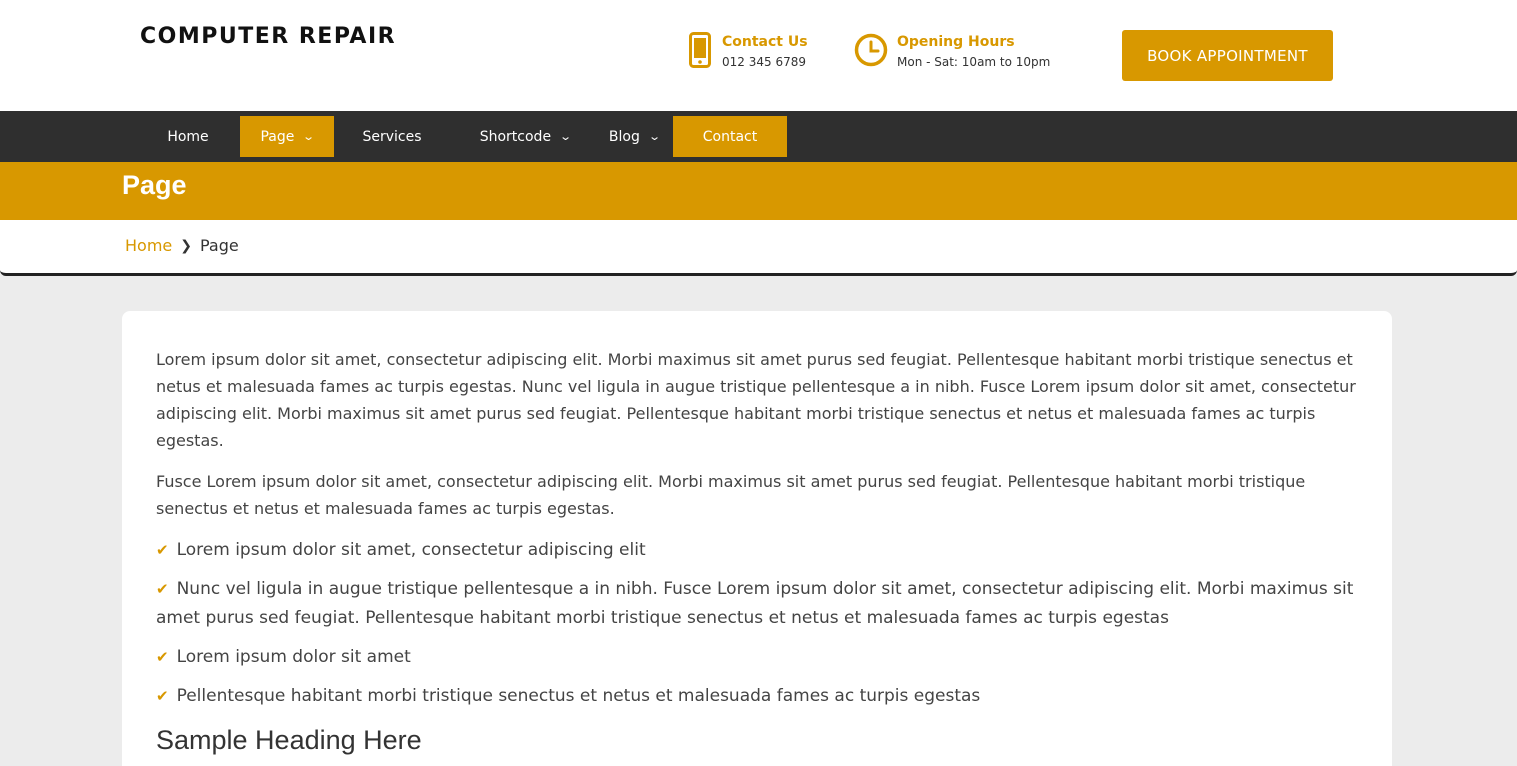  I want to click on clock-icon, so click(871, 50).